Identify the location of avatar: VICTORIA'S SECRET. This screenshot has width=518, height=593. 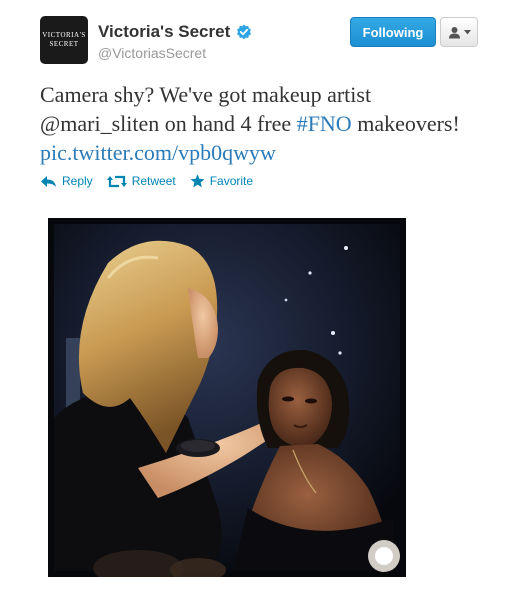
(64, 40).